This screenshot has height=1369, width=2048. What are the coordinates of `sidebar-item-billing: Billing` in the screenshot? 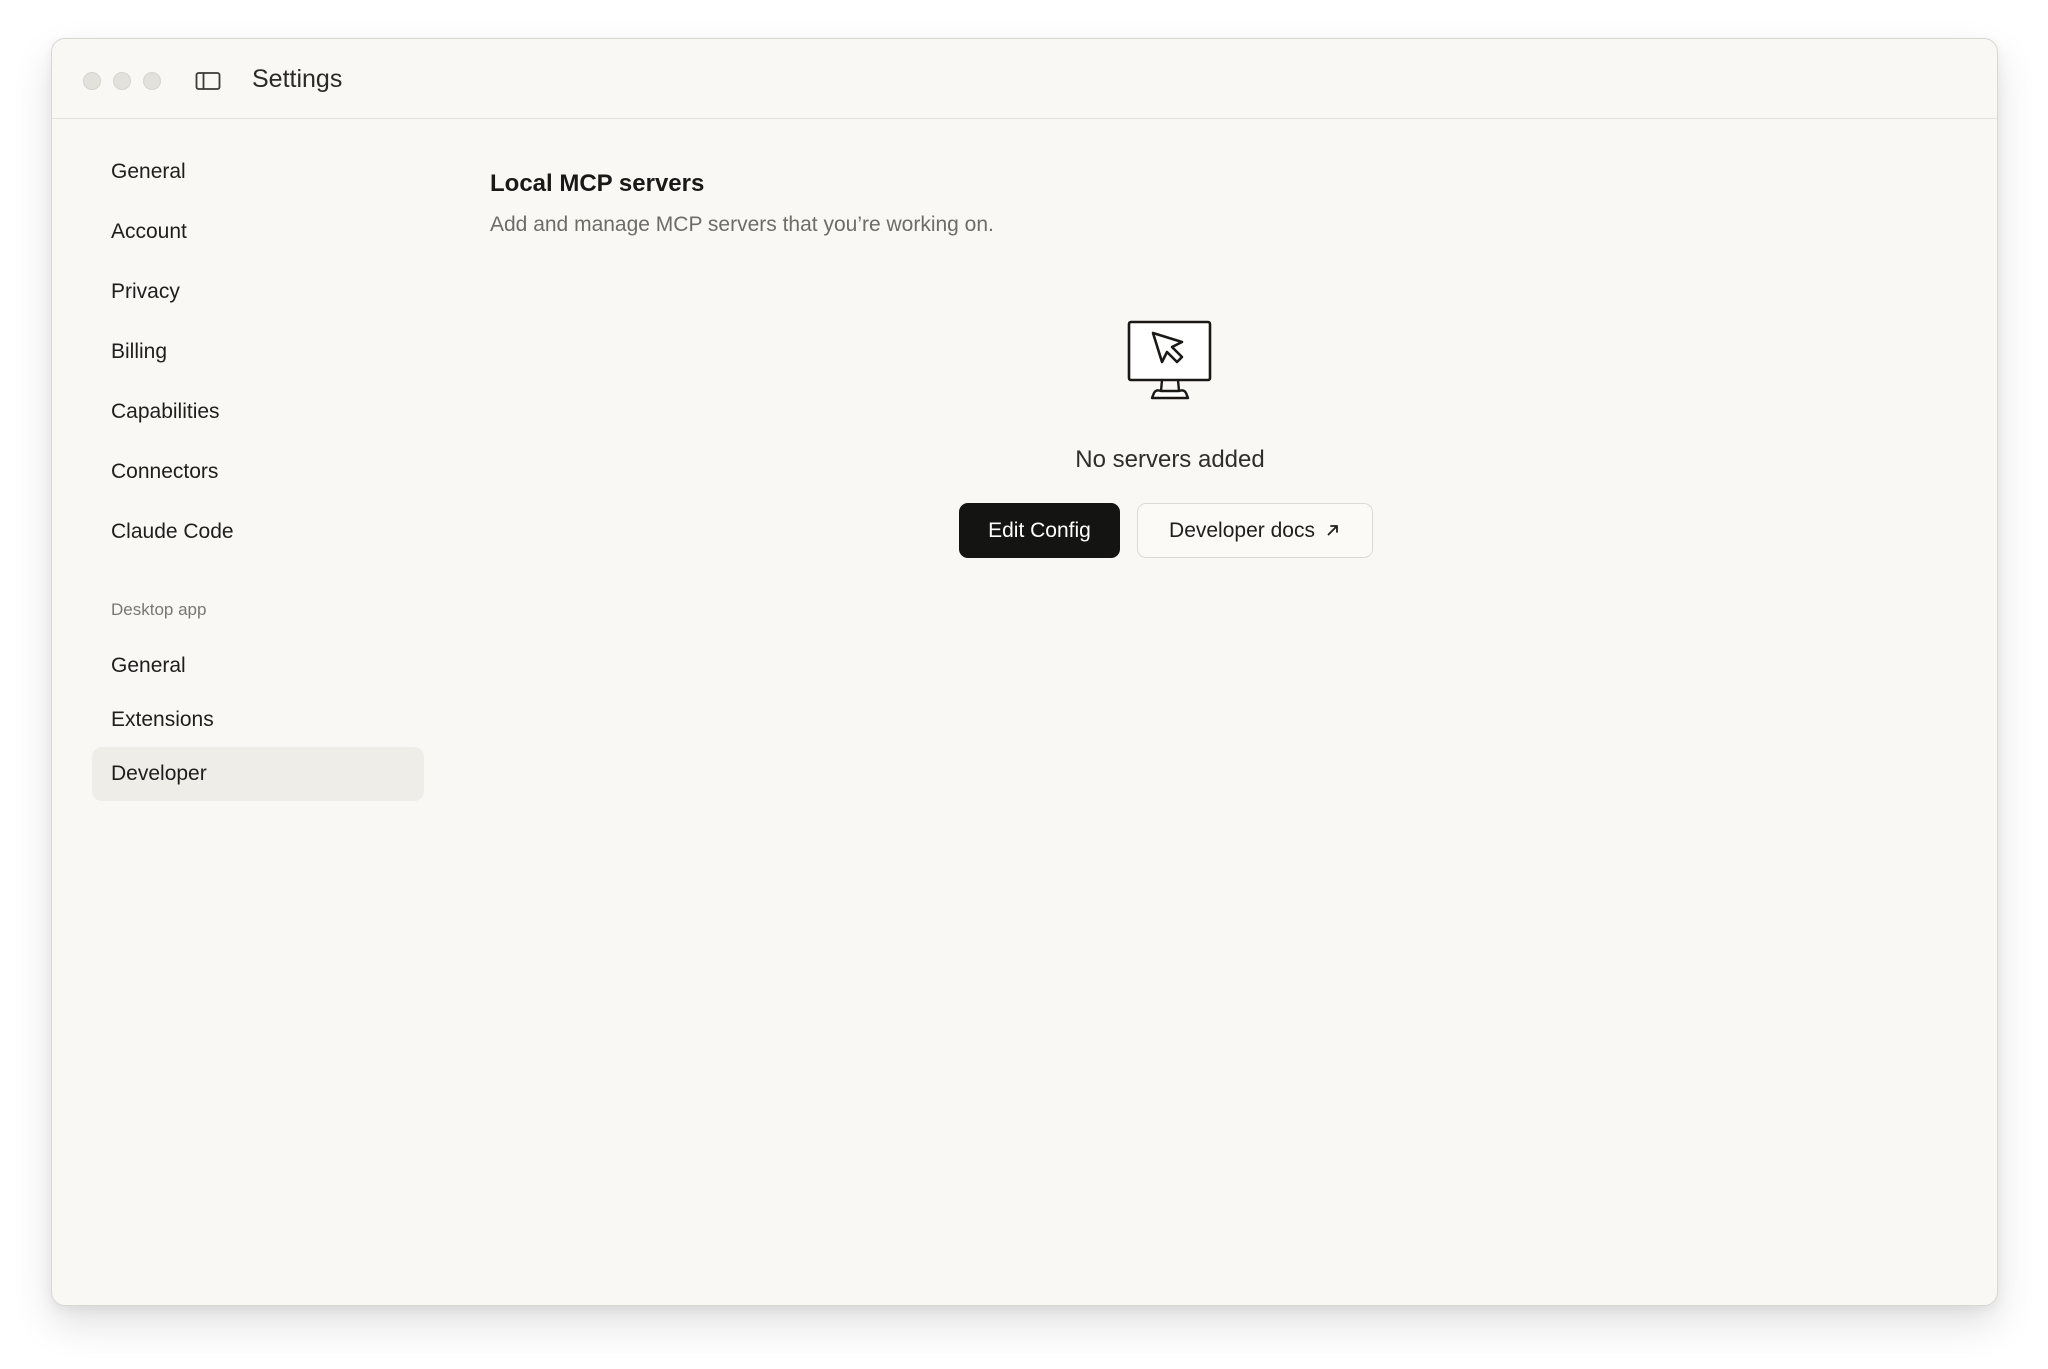 It's located at (258, 352).